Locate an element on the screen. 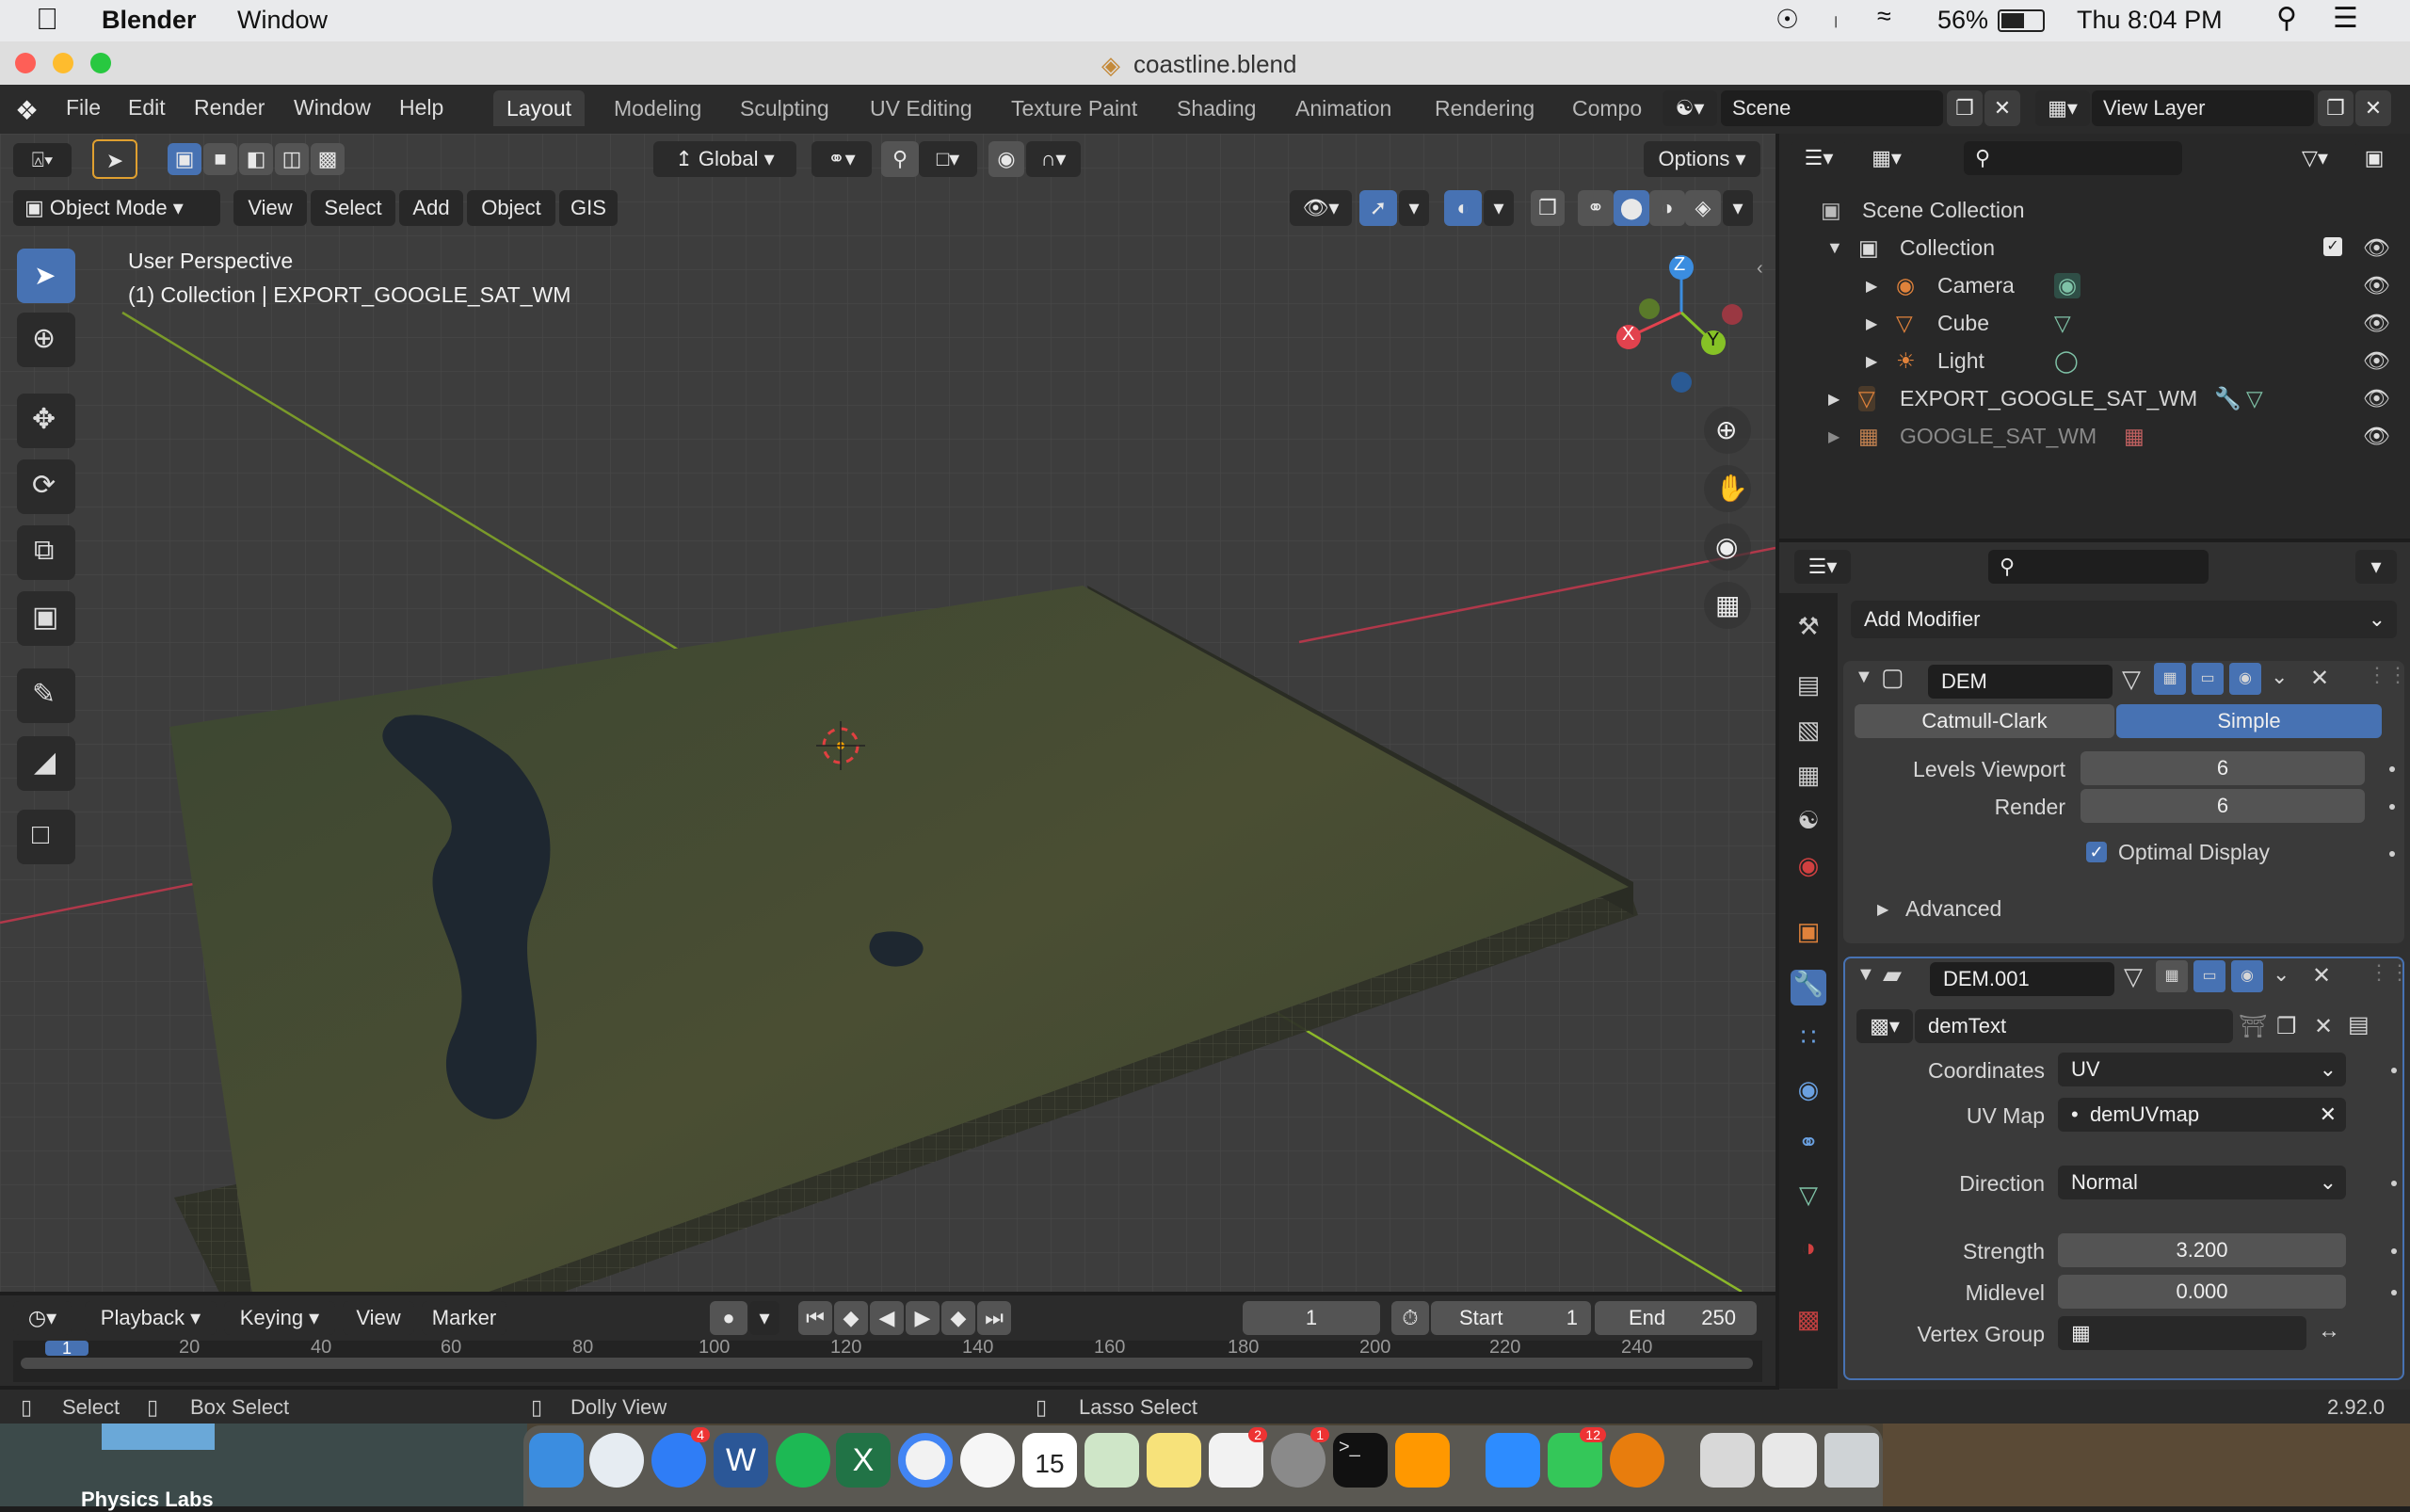  outliner-row-camera: ▶ ◉ Camera ◉ 👁 is located at coordinates (2094, 284).